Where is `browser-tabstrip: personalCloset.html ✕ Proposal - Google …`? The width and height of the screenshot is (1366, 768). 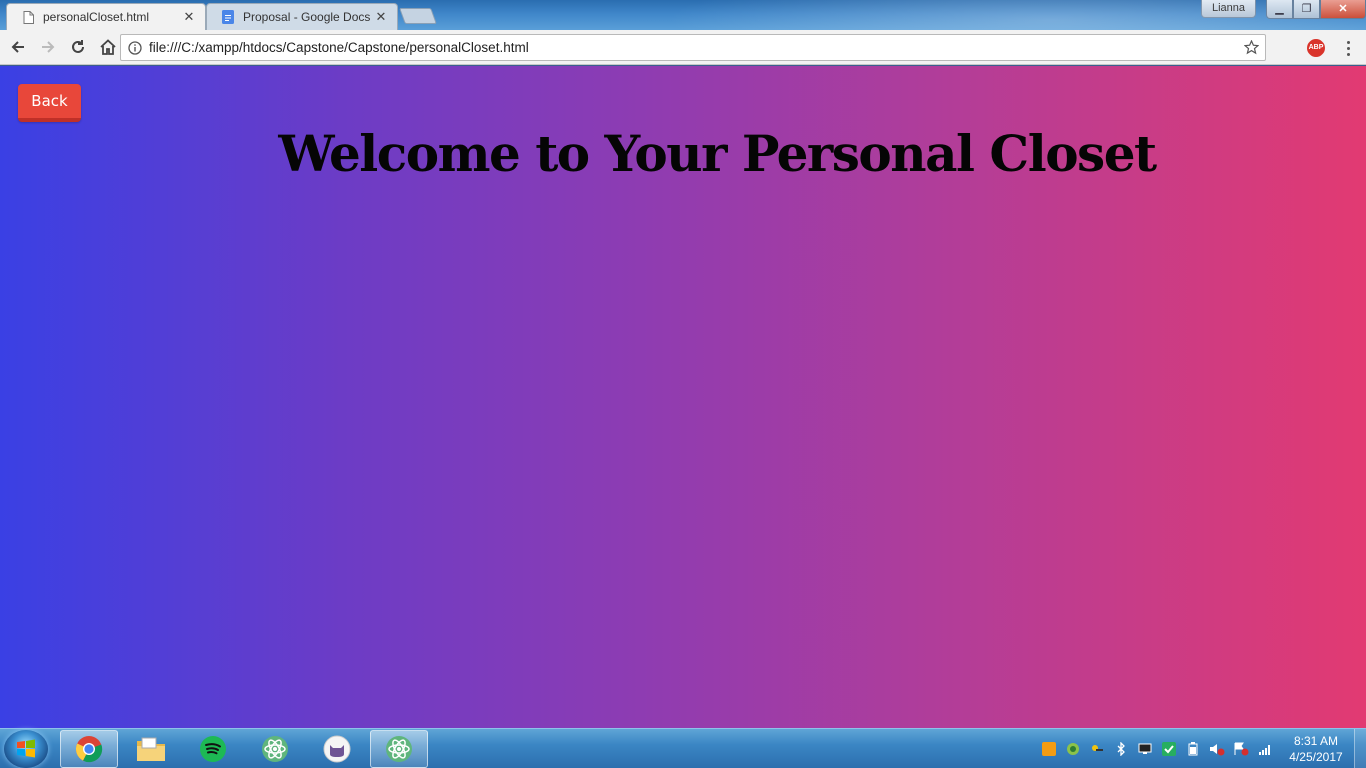 browser-tabstrip: personalCloset.html ✕ Proposal - Google … is located at coordinates (683, 15).